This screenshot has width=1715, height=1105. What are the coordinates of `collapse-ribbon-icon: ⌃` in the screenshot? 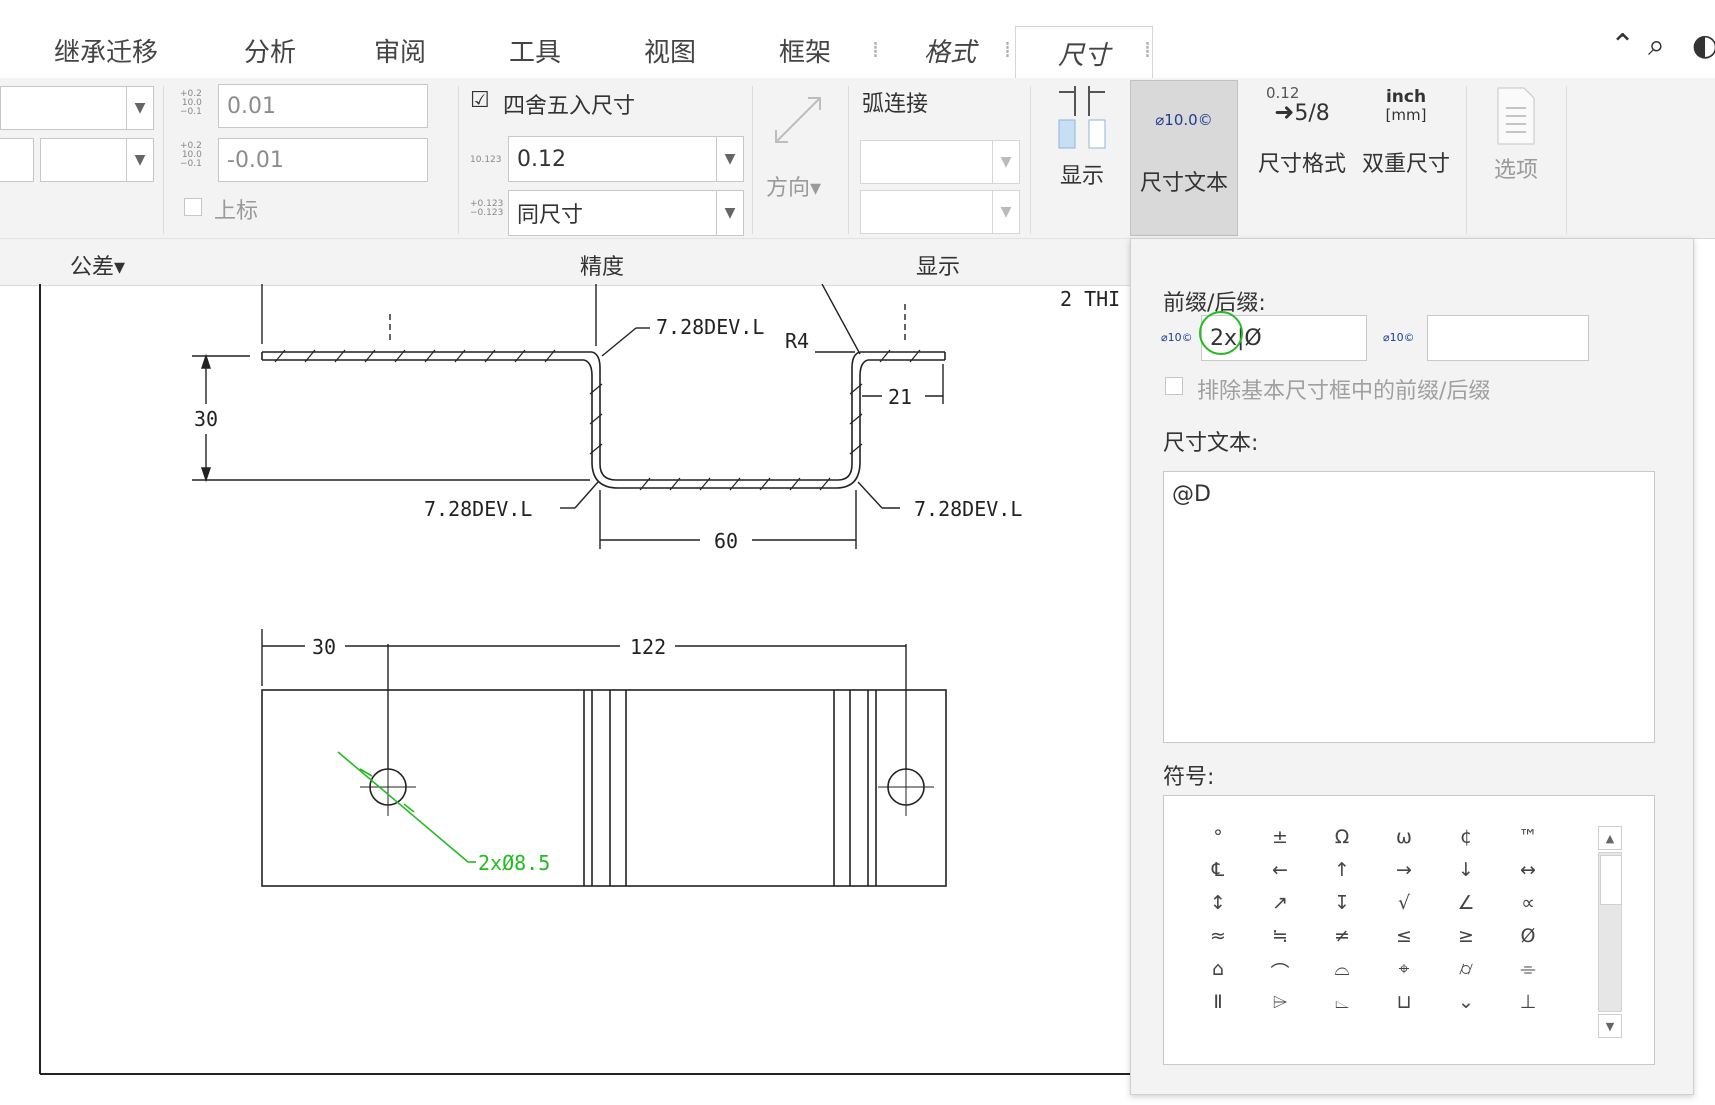 It's located at (1622, 45).